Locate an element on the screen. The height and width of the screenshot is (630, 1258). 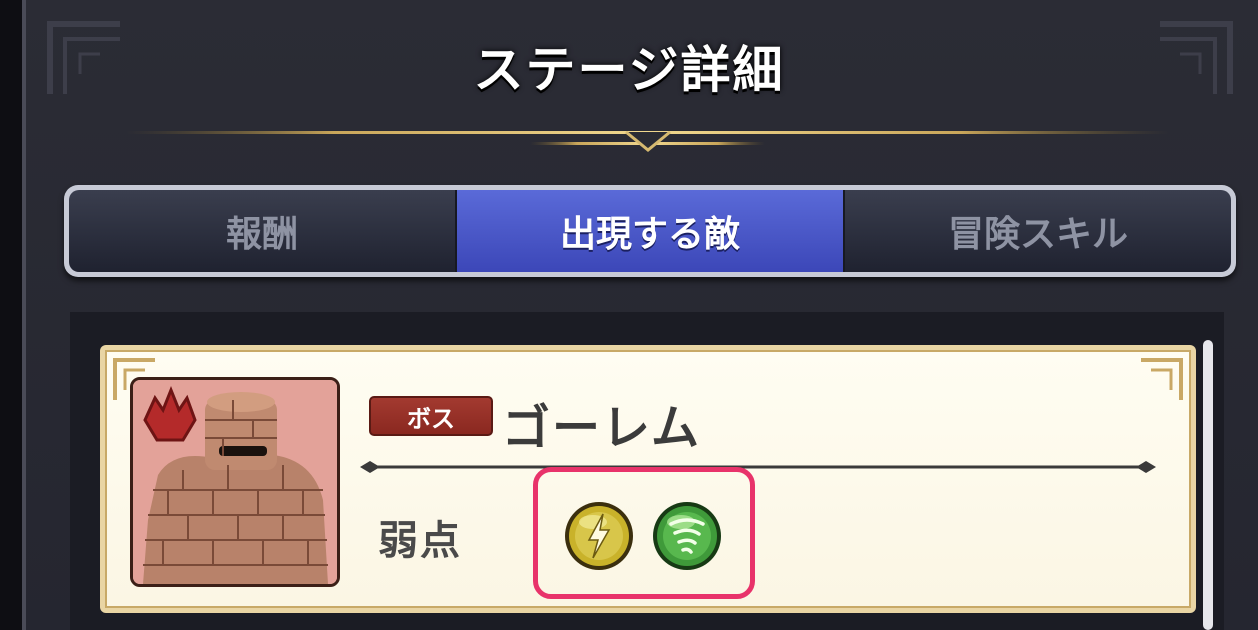
weakness-label: 弱点 is located at coordinates (420, 541).